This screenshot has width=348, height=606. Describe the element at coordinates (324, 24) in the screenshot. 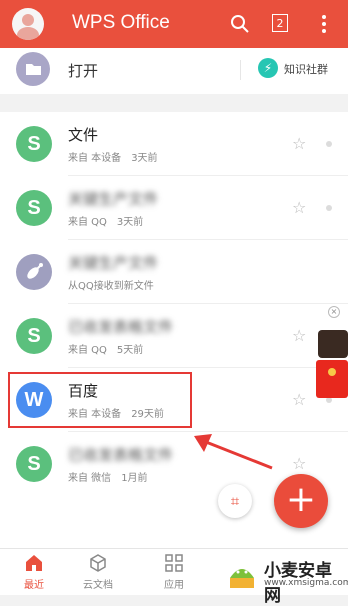

I see `more-menu-icon` at that location.